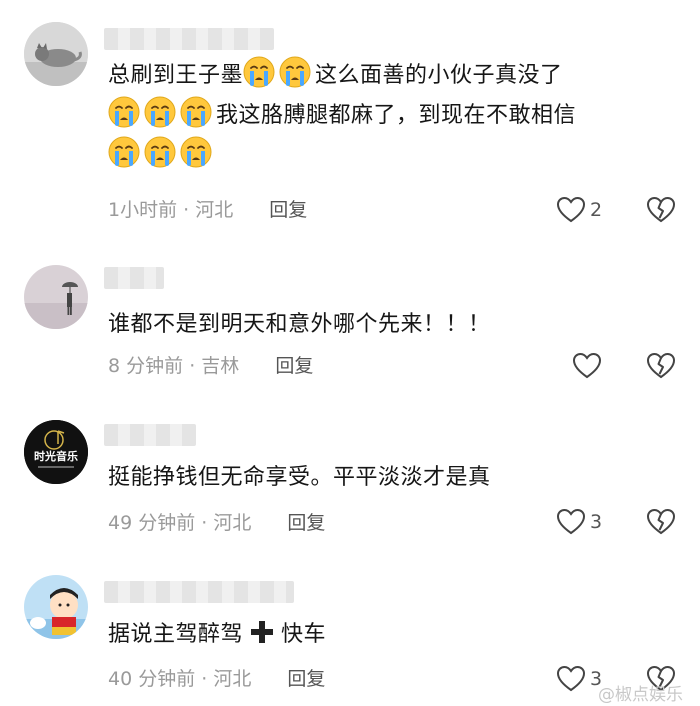 The image size is (700, 706). I want to click on like-button: 2, so click(579, 210).